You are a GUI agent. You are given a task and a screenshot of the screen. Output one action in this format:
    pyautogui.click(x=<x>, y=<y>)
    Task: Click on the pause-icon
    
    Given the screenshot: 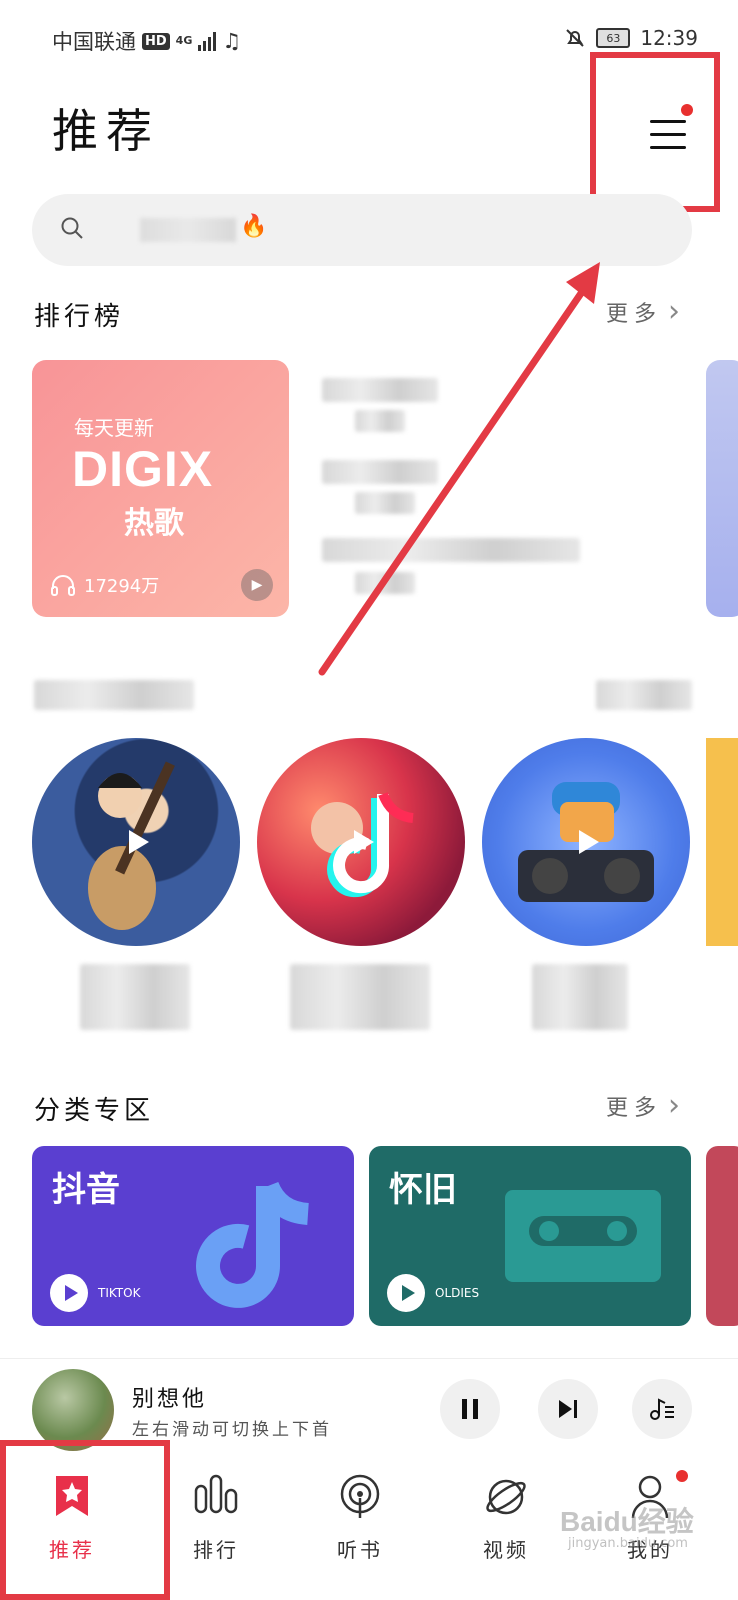 What is the action you would take?
    pyautogui.click(x=470, y=1409)
    